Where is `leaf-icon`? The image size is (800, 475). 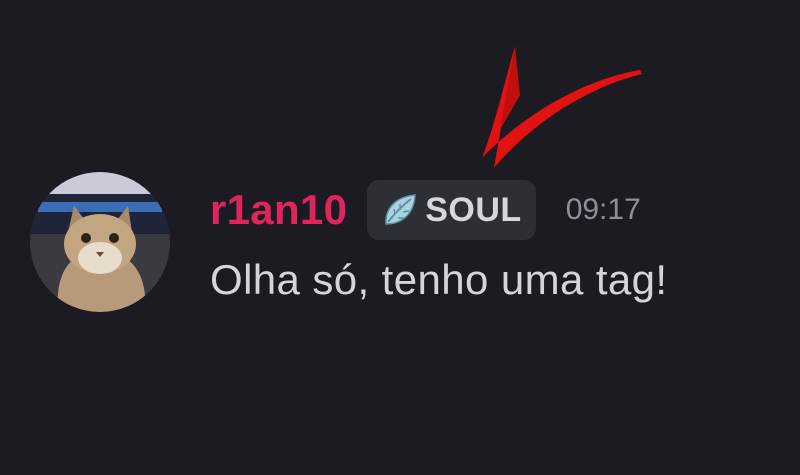
leaf-icon is located at coordinates (401, 209).